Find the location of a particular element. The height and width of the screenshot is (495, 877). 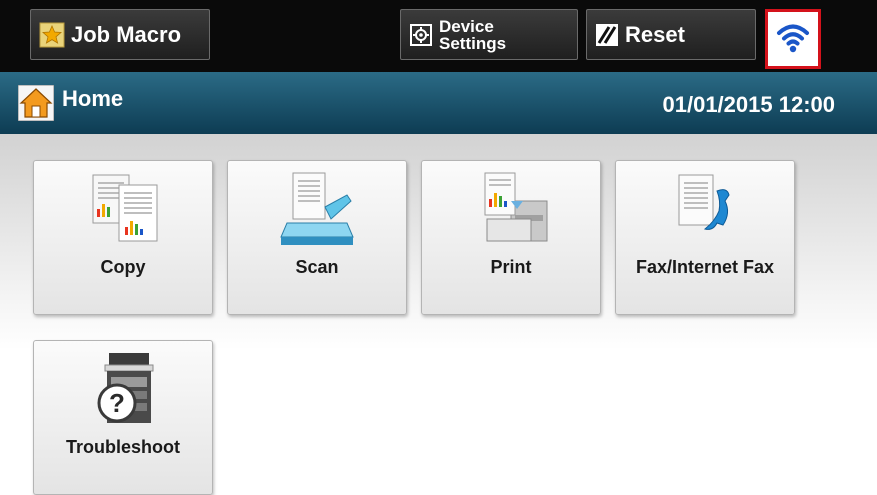

fax-tile: Fax/Internet Fax is located at coordinates (705, 237).